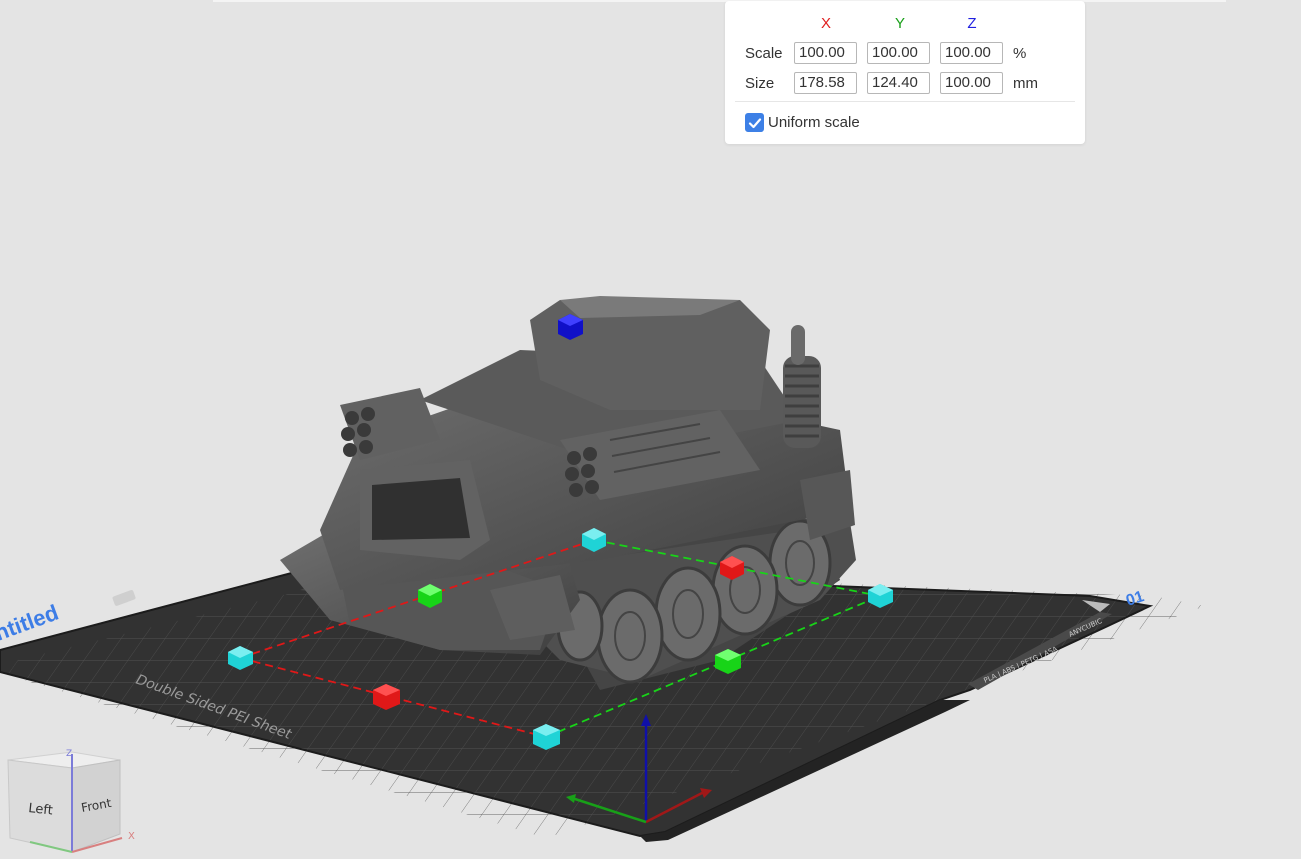  What do you see at coordinates (825, 23) in the screenshot?
I see `axis-header-x: X` at bounding box center [825, 23].